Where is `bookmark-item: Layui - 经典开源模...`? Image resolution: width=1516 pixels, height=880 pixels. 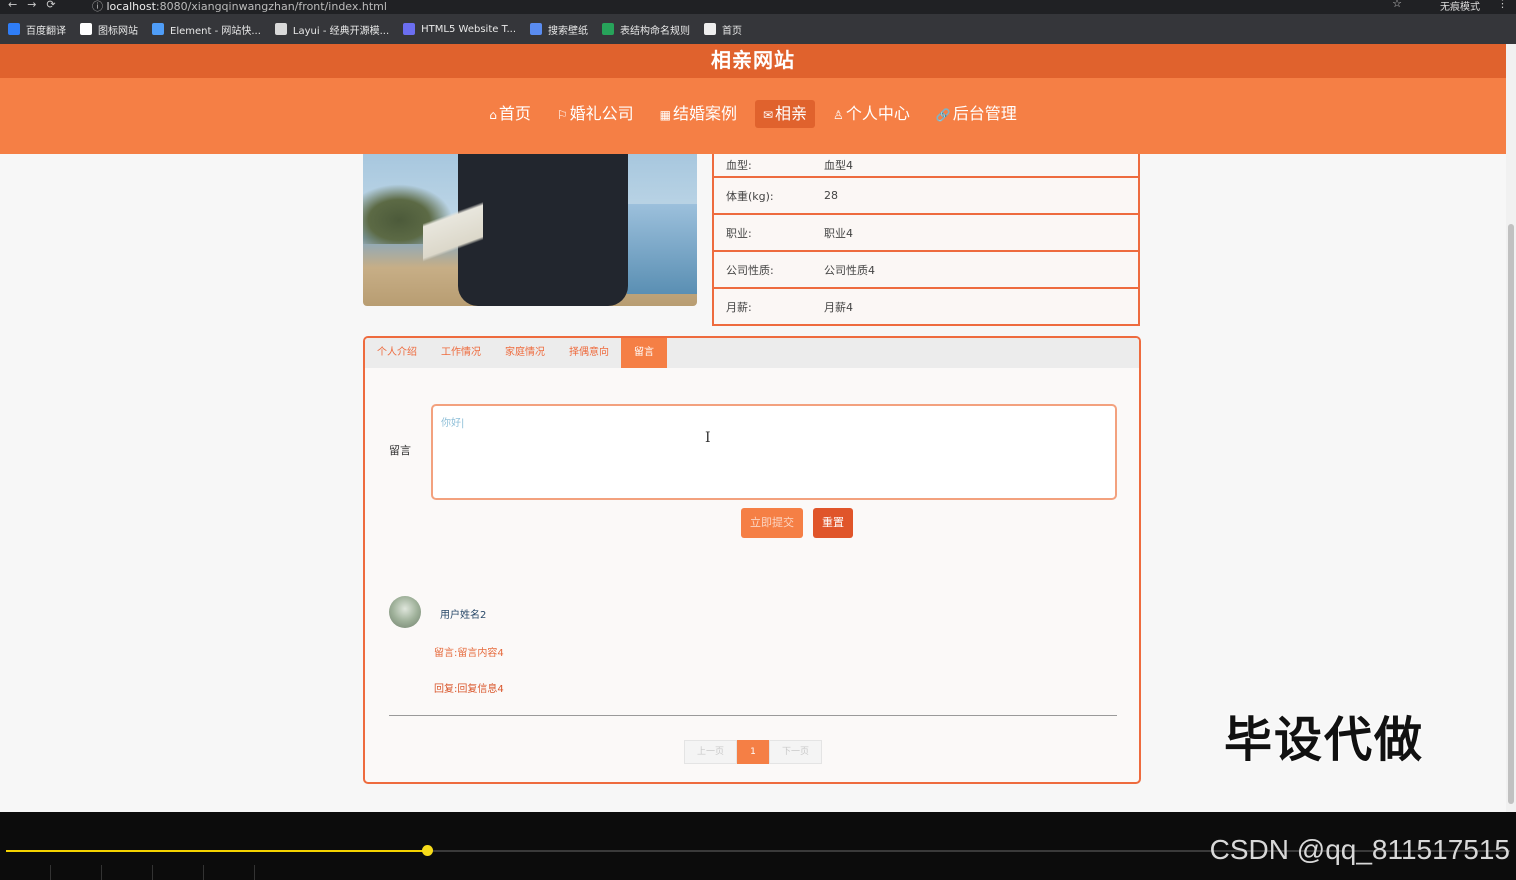
bookmark-item: Layui - 经典开源模... is located at coordinates (332, 29).